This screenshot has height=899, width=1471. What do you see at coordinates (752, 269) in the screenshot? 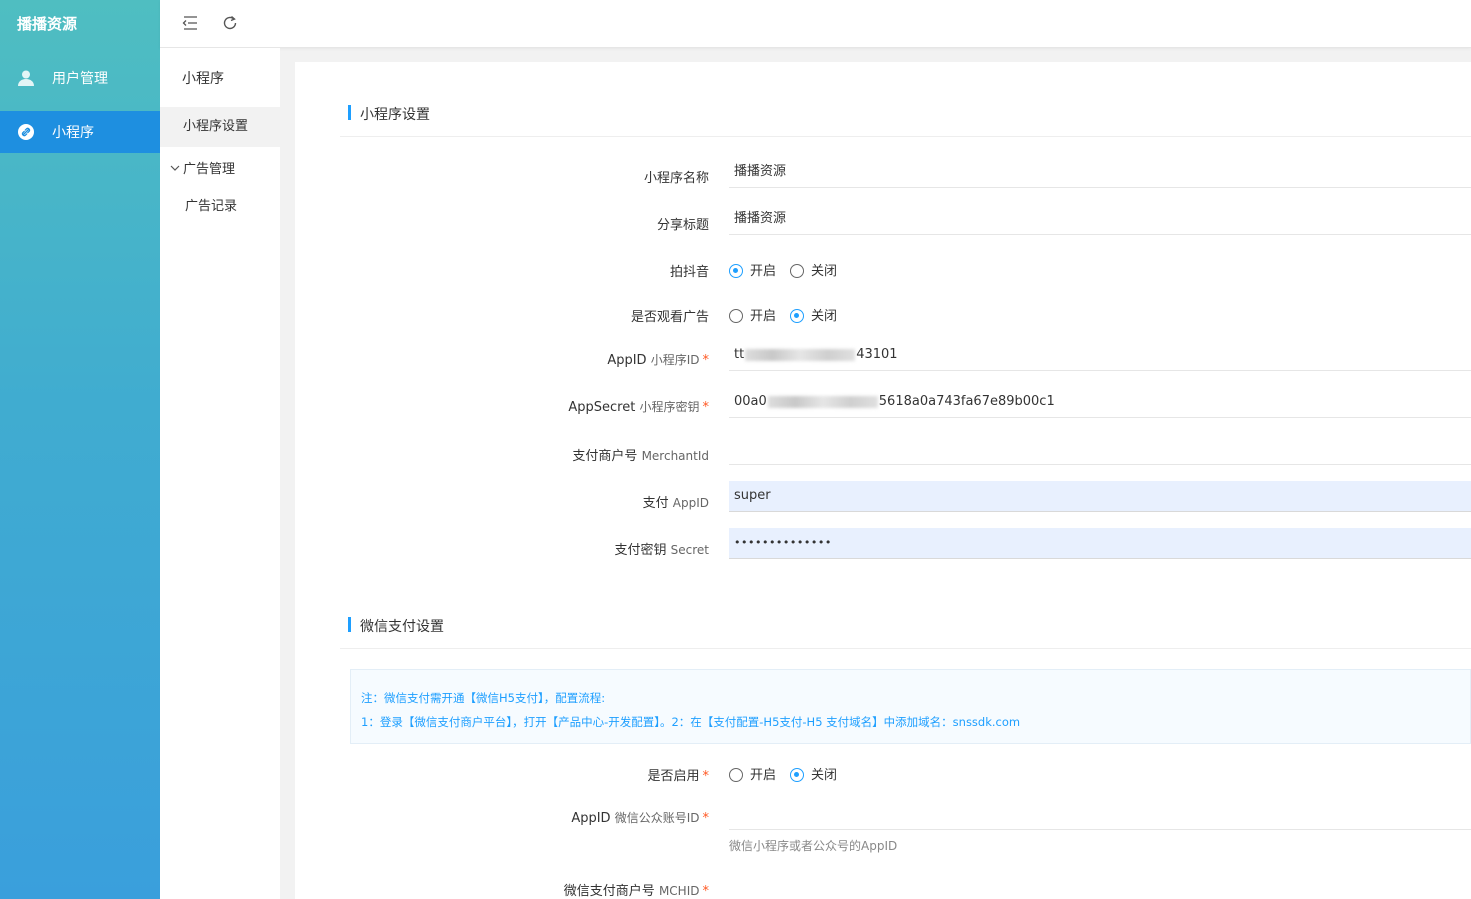
I see `douyin-radio-on: 开启` at bounding box center [752, 269].